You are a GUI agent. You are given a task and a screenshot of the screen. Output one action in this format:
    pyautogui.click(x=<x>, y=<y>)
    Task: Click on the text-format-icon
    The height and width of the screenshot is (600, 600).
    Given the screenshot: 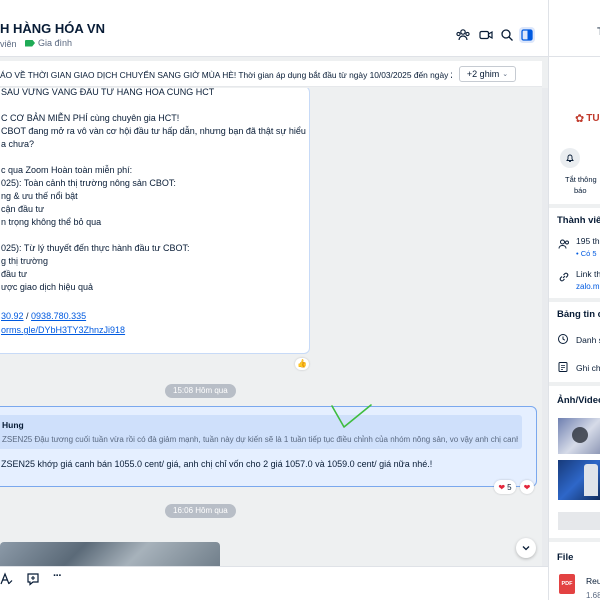 What is the action you would take?
    pyautogui.click(x=7, y=579)
    